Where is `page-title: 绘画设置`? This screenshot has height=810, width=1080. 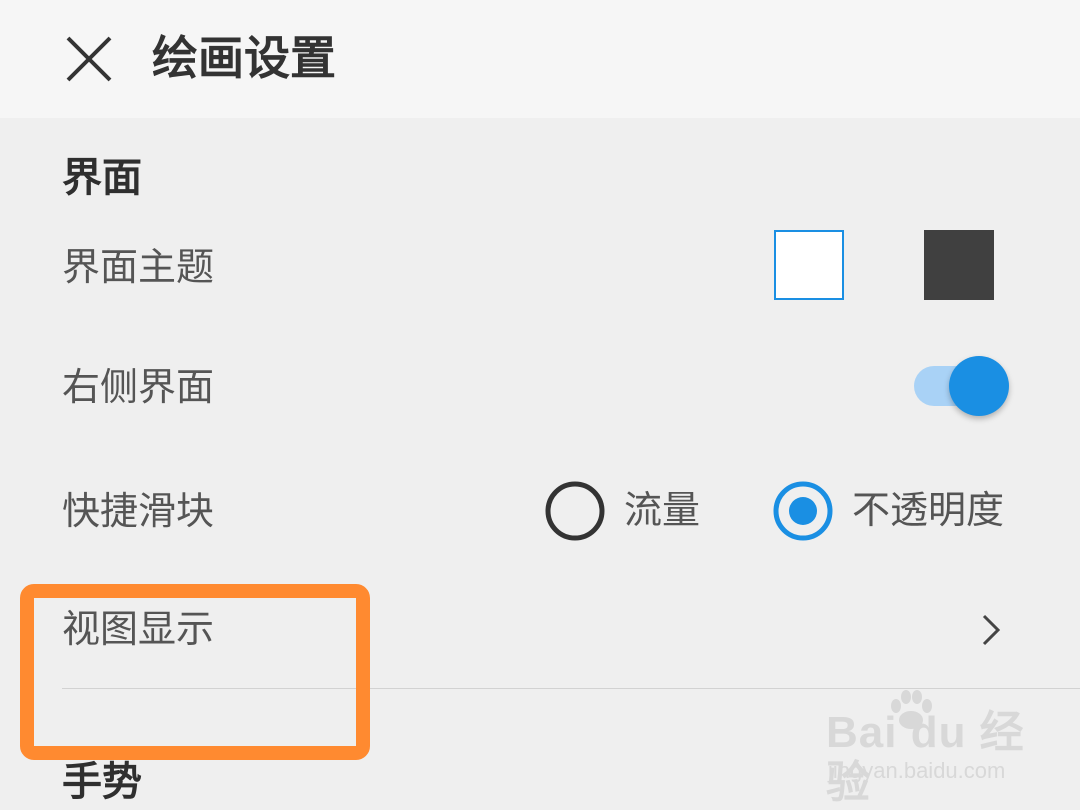 page-title: 绘画设置 is located at coordinates (244, 58).